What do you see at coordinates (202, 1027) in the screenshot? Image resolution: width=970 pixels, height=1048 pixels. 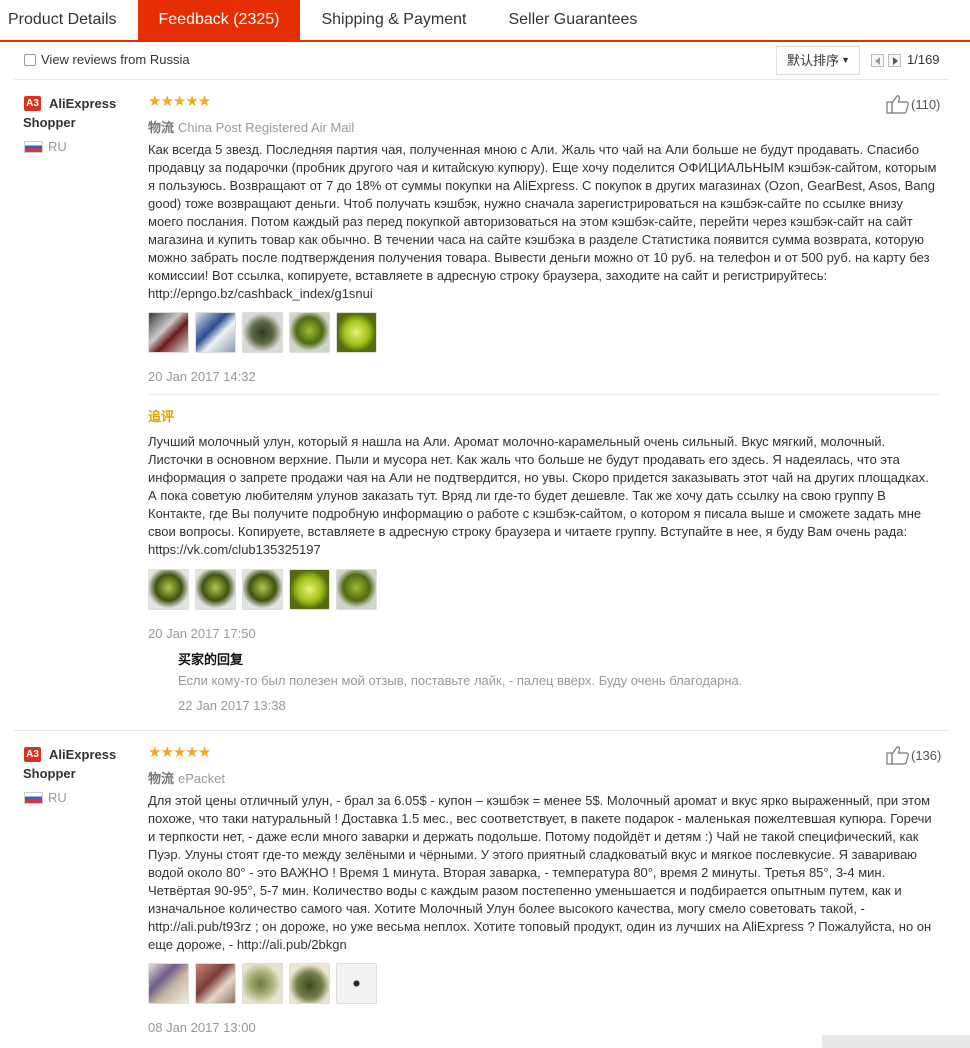 I see `review-date: 08 Jan 2017 13:00` at bounding box center [202, 1027].